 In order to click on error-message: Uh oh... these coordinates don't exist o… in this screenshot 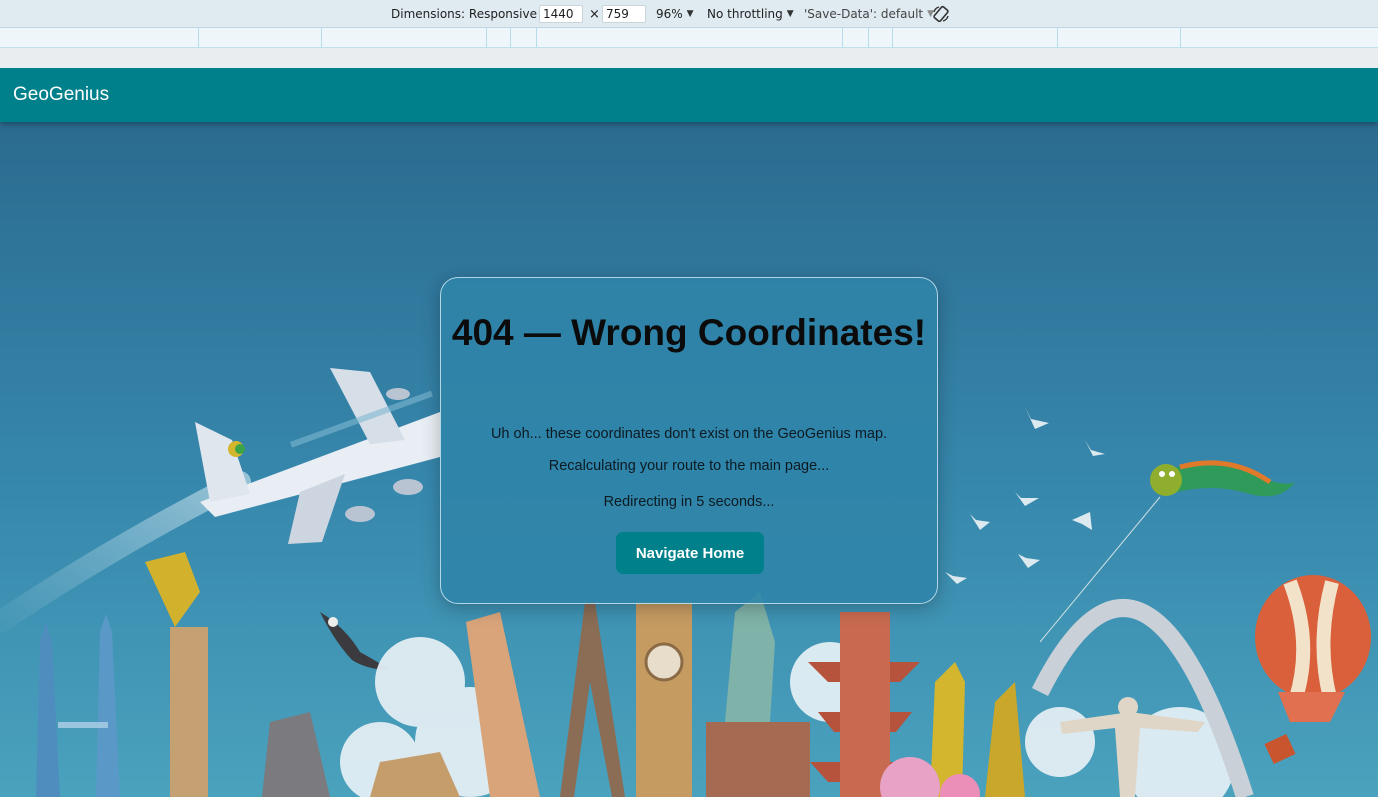, I will do `click(689, 450)`.